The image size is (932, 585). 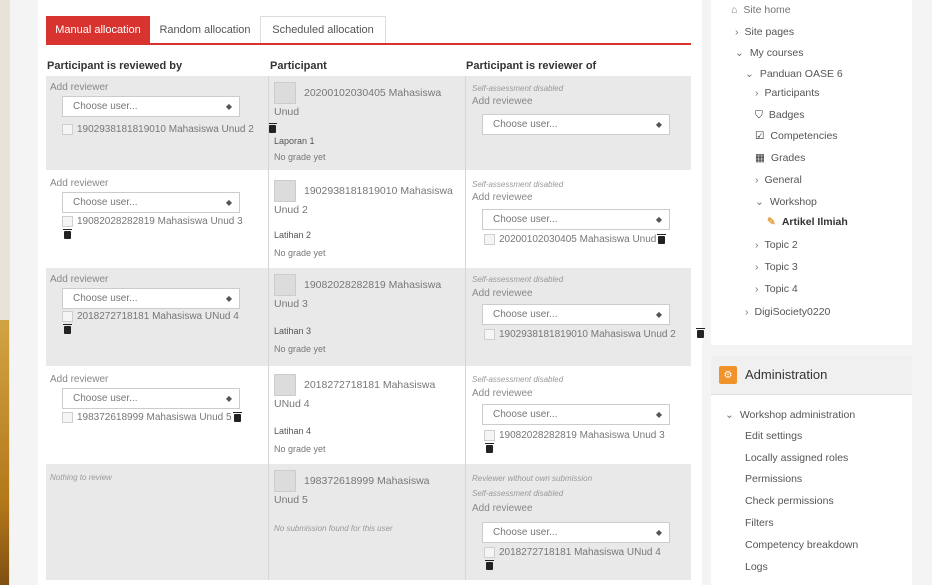 What do you see at coordinates (771, 222) in the screenshot?
I see `workshop-icon: ✎` at bounding box center [771, 222].